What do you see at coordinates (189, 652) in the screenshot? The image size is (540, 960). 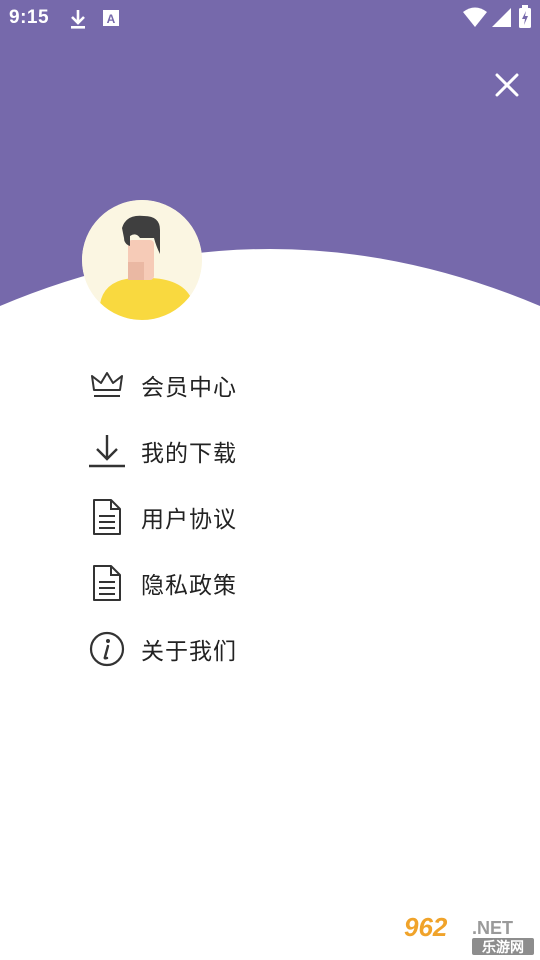 I see `menu-item-label: 关于我们` at bounding box center [189, 652].